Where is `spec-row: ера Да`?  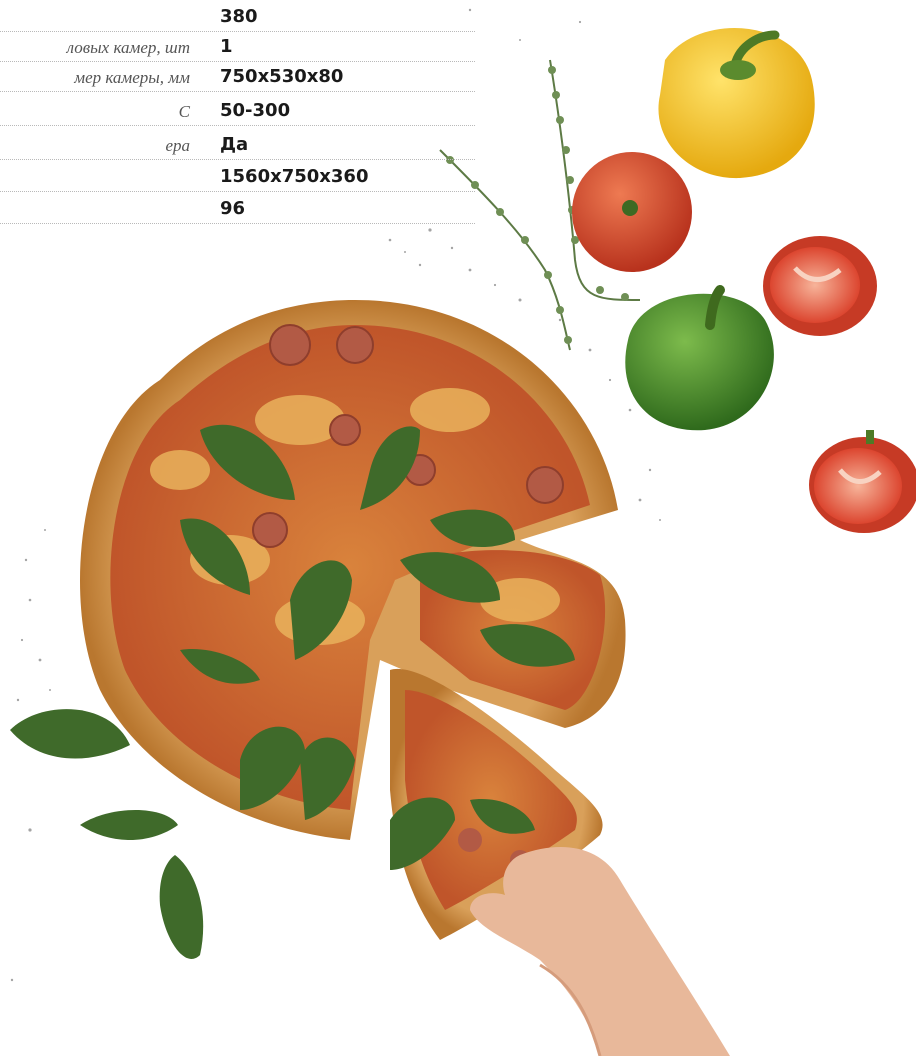
spec-row: ера Да is located at coordinates (237, 147).